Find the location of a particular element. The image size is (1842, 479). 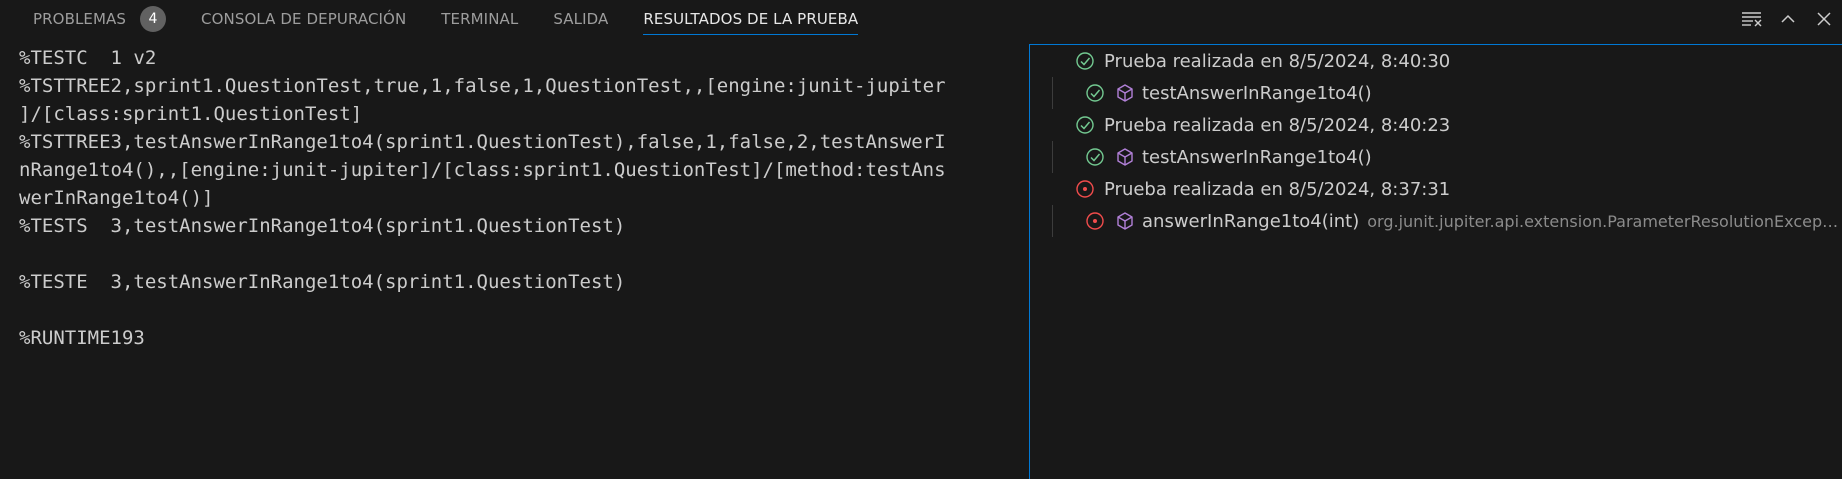

result-label: Prueba realizada en 8/5/2024, 8:40:23 is located at coordinates (1277, 125).